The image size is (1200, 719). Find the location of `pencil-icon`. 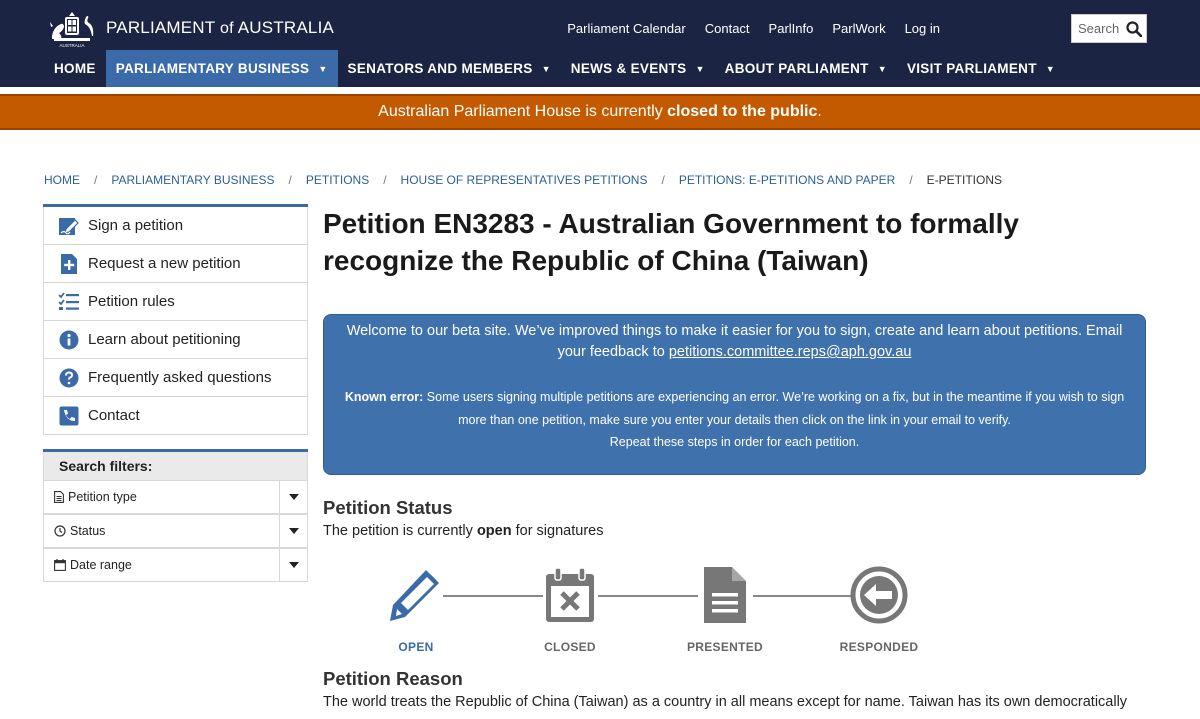

pencil-icon is located at coordinates (416, 595).